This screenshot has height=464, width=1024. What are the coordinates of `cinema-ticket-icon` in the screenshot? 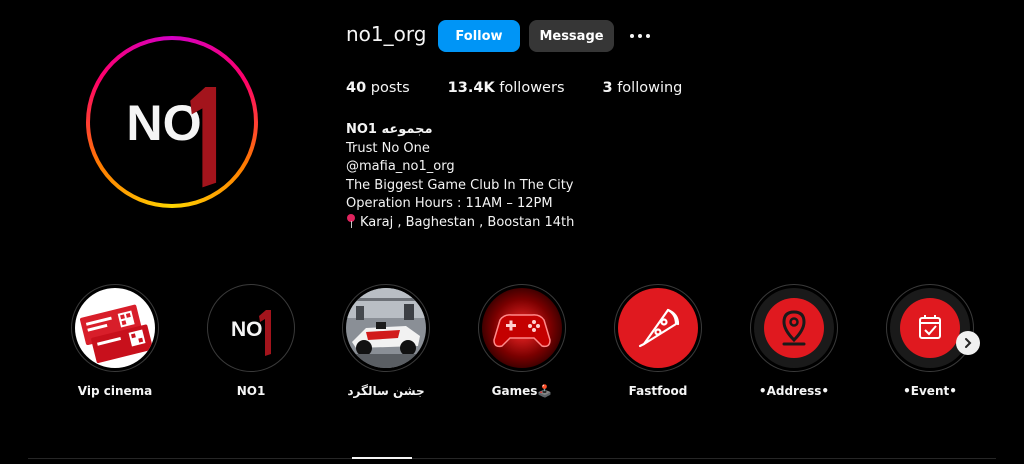 It's located at (115, 328).